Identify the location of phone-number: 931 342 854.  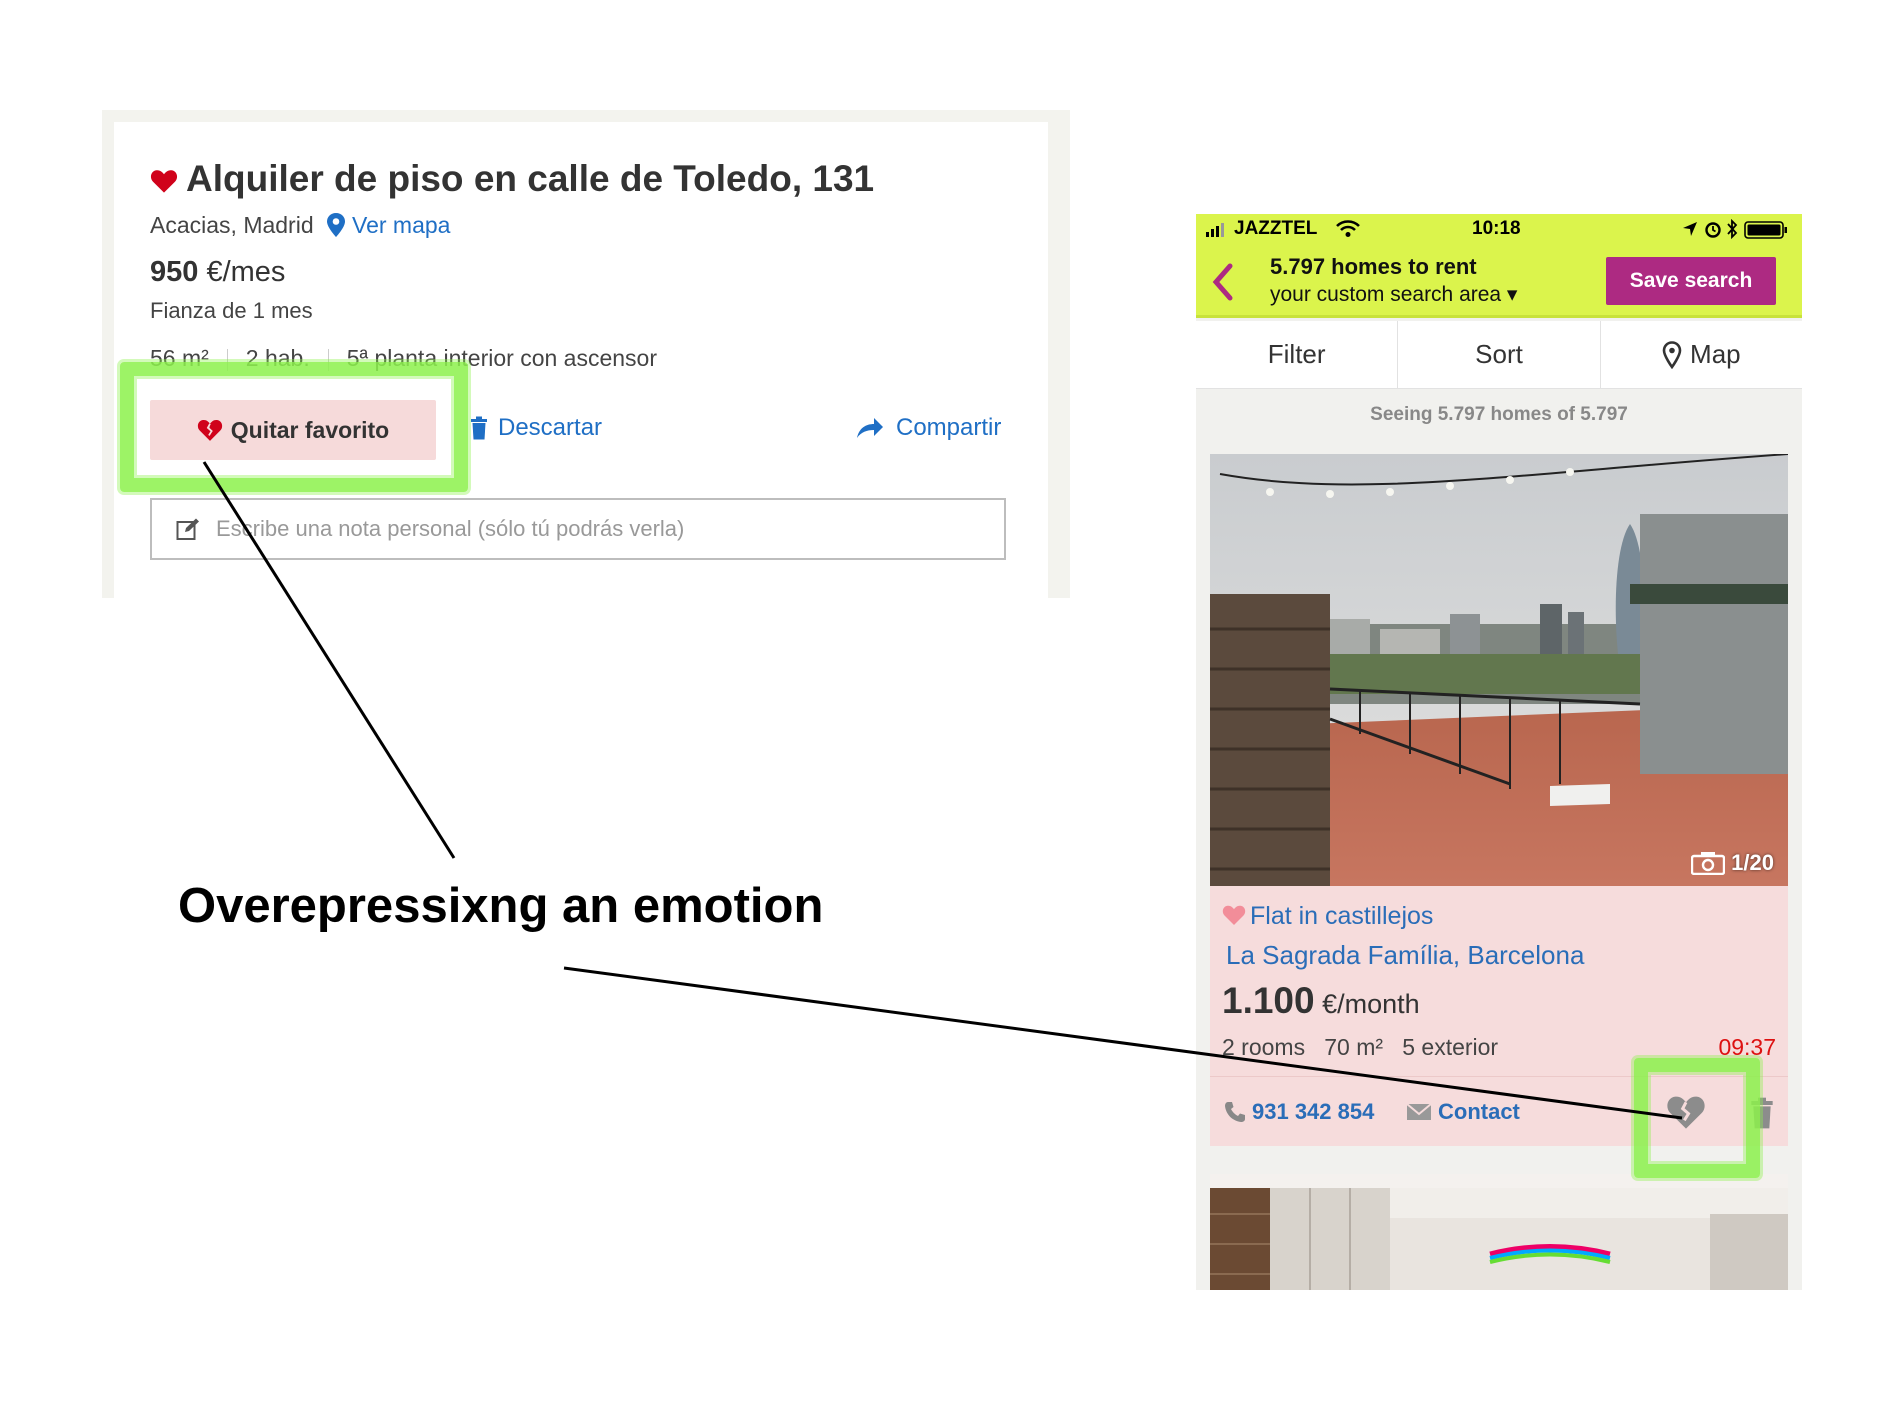
(1313, 1111).